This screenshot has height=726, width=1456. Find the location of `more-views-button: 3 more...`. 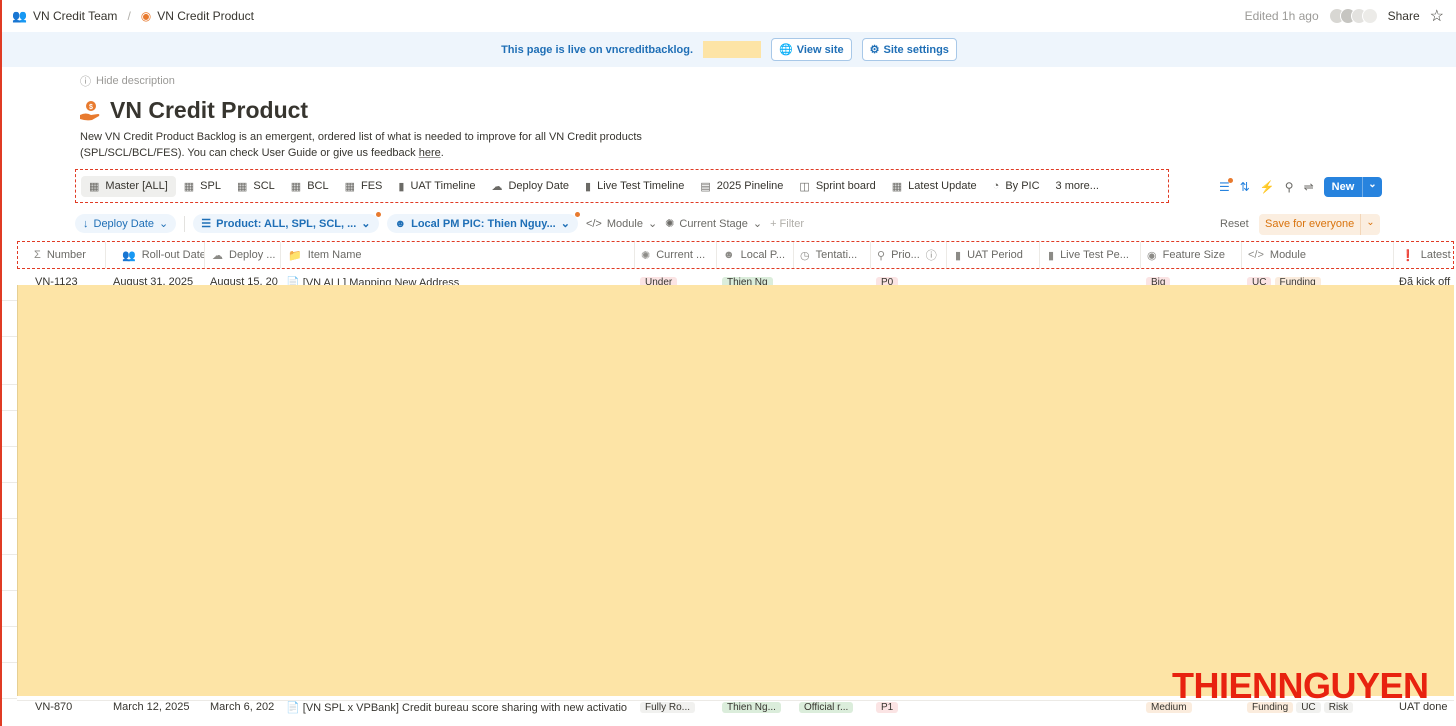

more-views-button: 3 more... is located at coordinates (1077, 186).